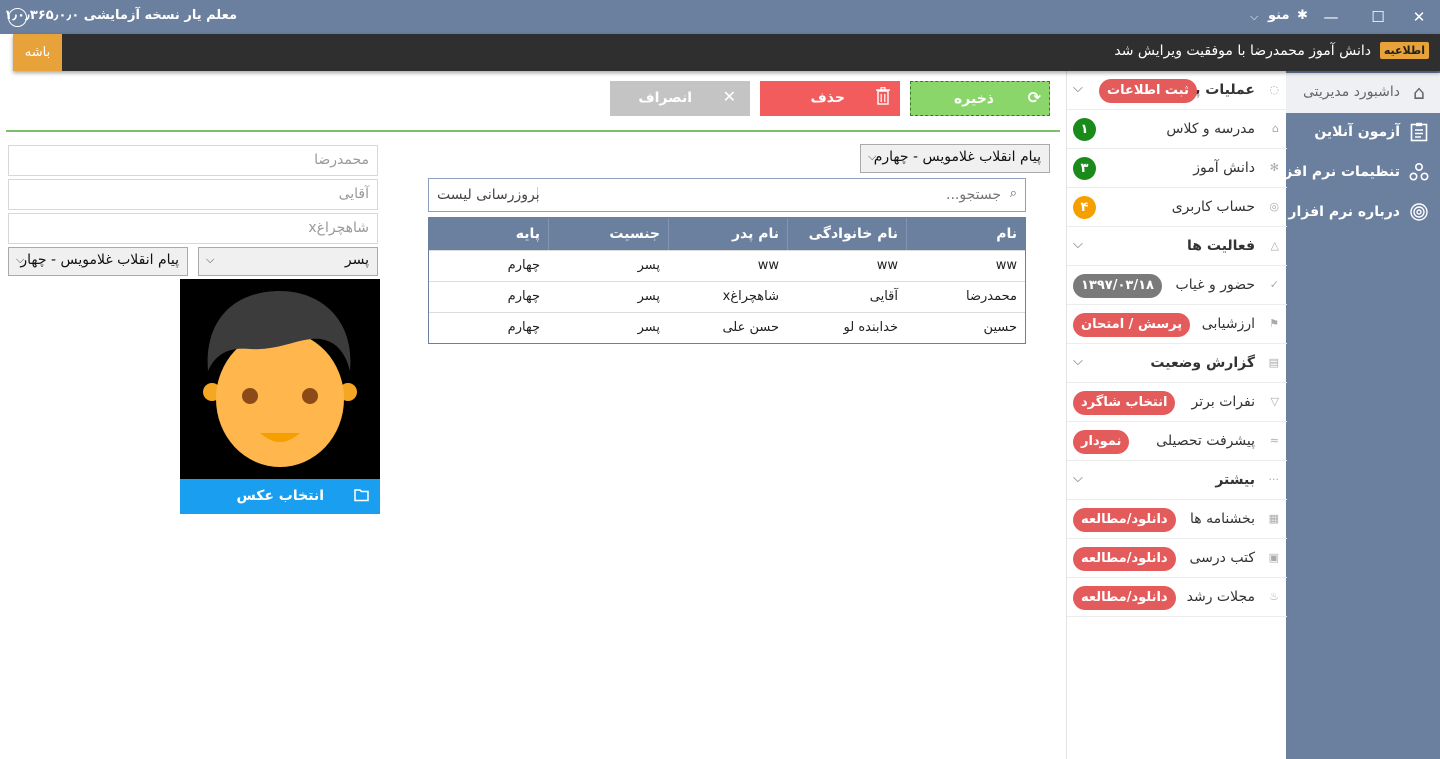 The image size is (1440, 759). Describe the element at coordinates (1006, 265) in the screenshot. I see `cell-first-name: ww` at that location.